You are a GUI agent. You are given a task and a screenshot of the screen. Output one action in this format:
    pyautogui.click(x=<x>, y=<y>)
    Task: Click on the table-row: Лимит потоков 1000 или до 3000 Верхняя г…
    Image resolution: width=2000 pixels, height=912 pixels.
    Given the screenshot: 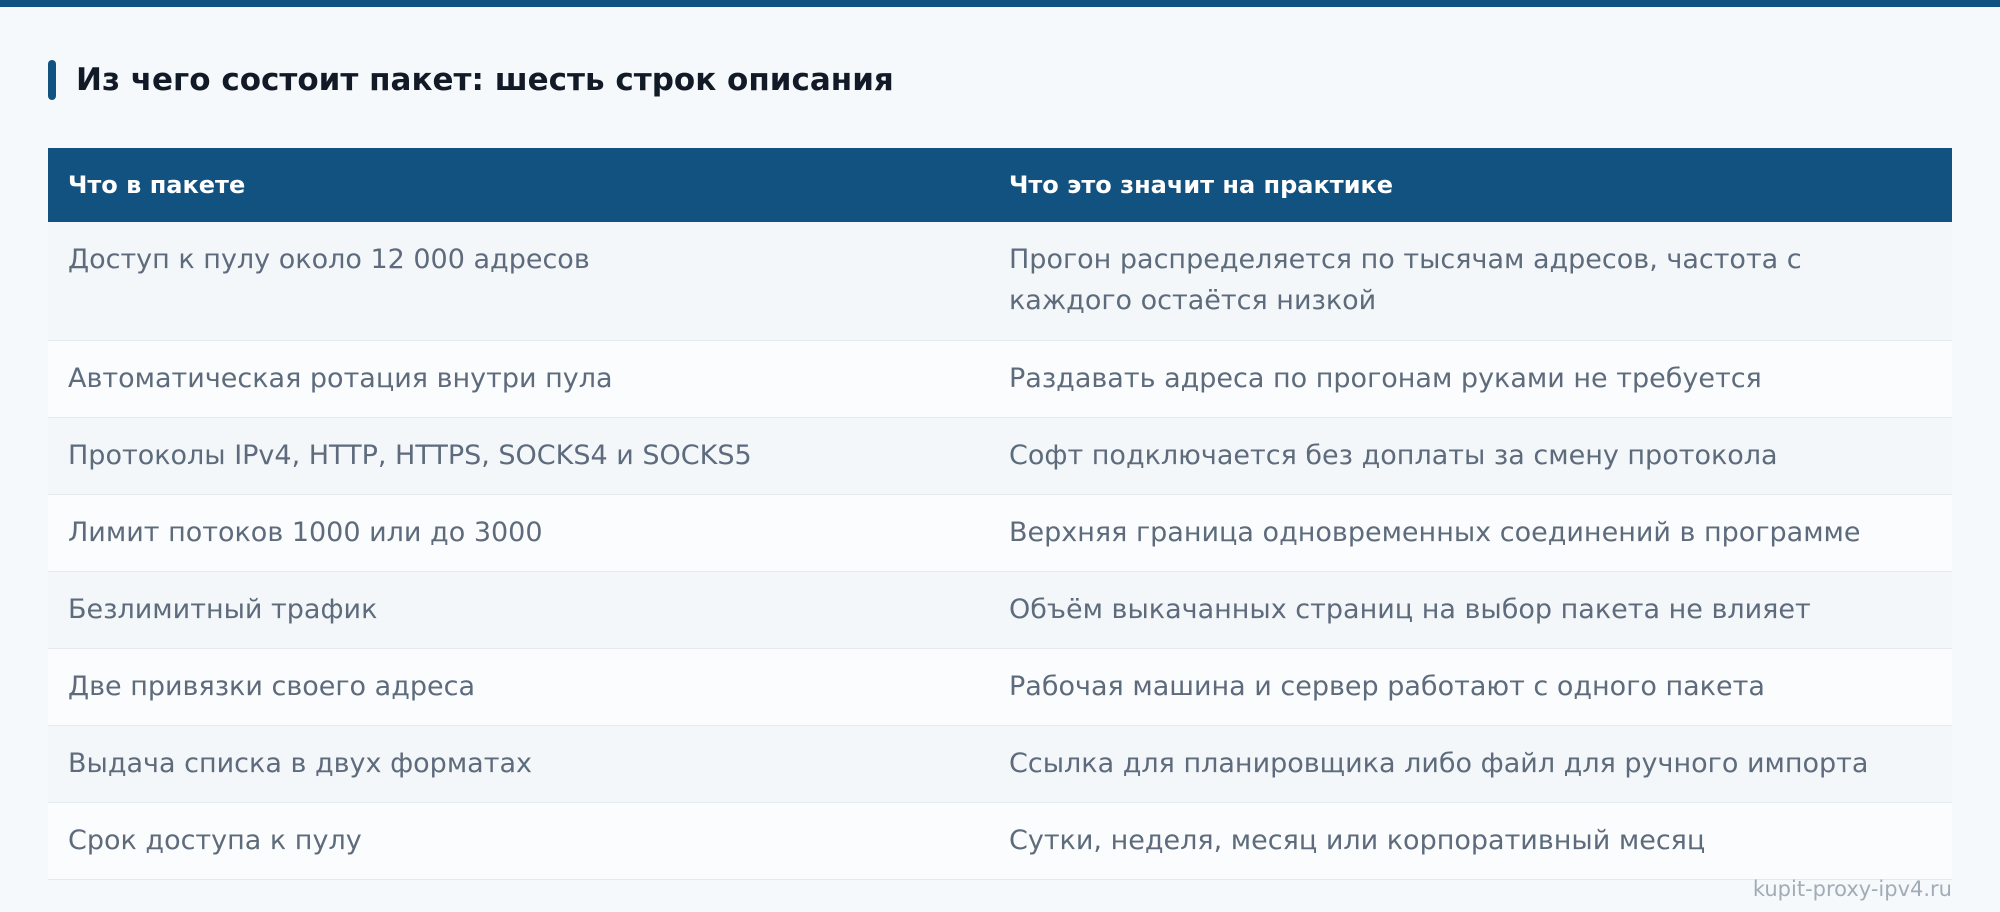 What is the action you would take?
    pyautogui.click(x=1000, y=533)
    